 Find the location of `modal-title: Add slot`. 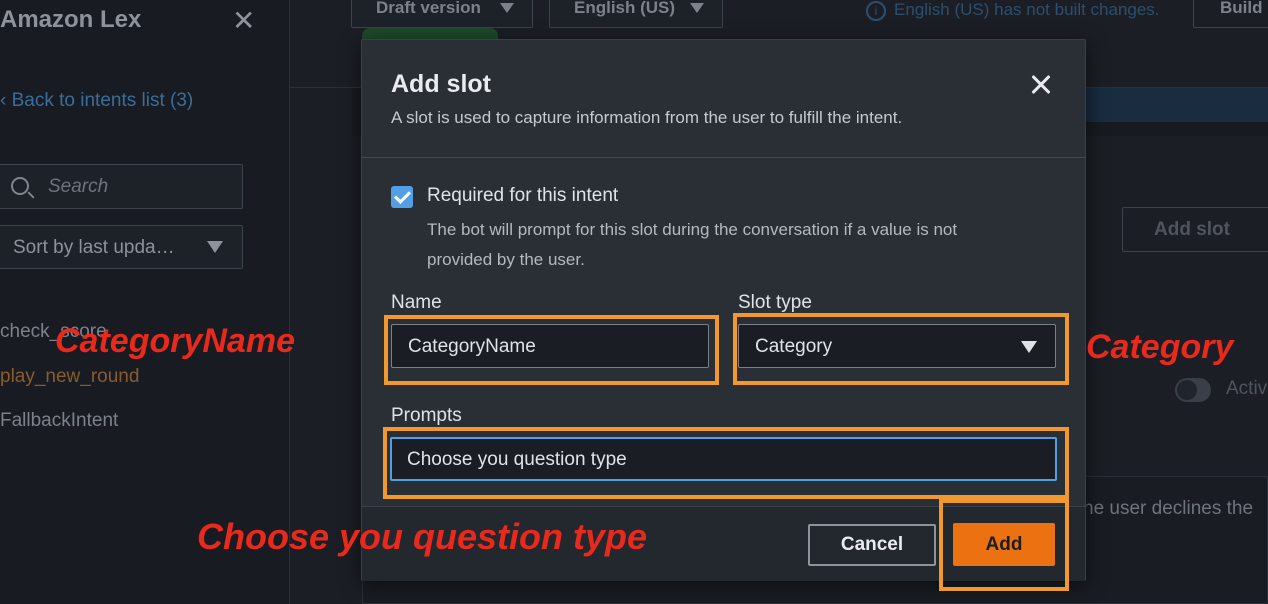

modal-title: Add slot is located at coordinates (441, 84).